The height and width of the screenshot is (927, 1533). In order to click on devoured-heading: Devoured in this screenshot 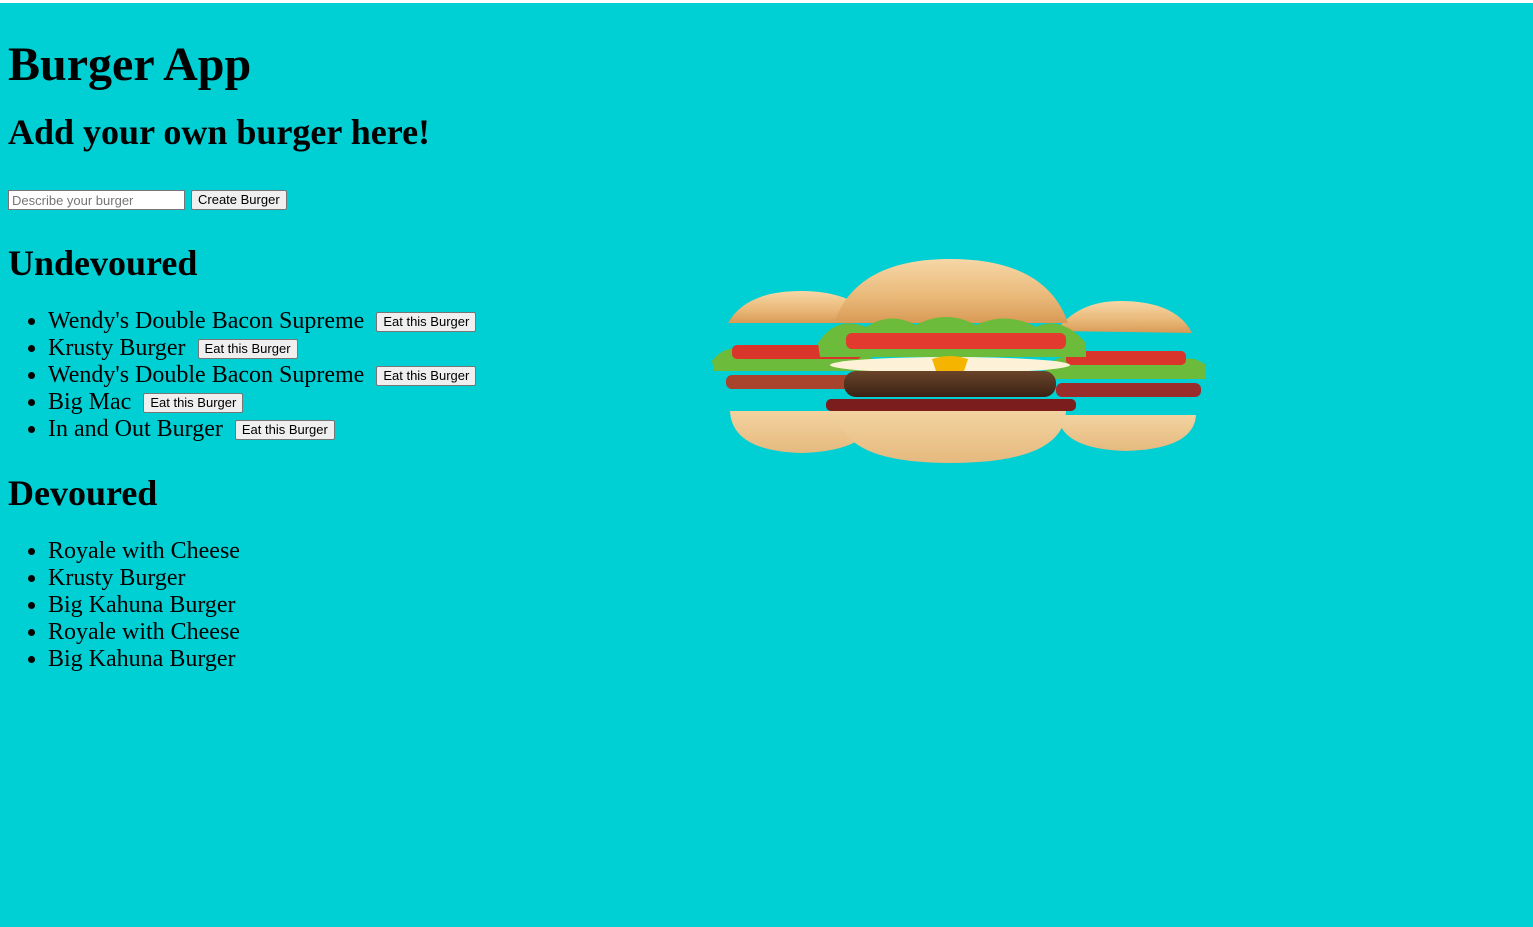, I will do `click(83, 493)`.